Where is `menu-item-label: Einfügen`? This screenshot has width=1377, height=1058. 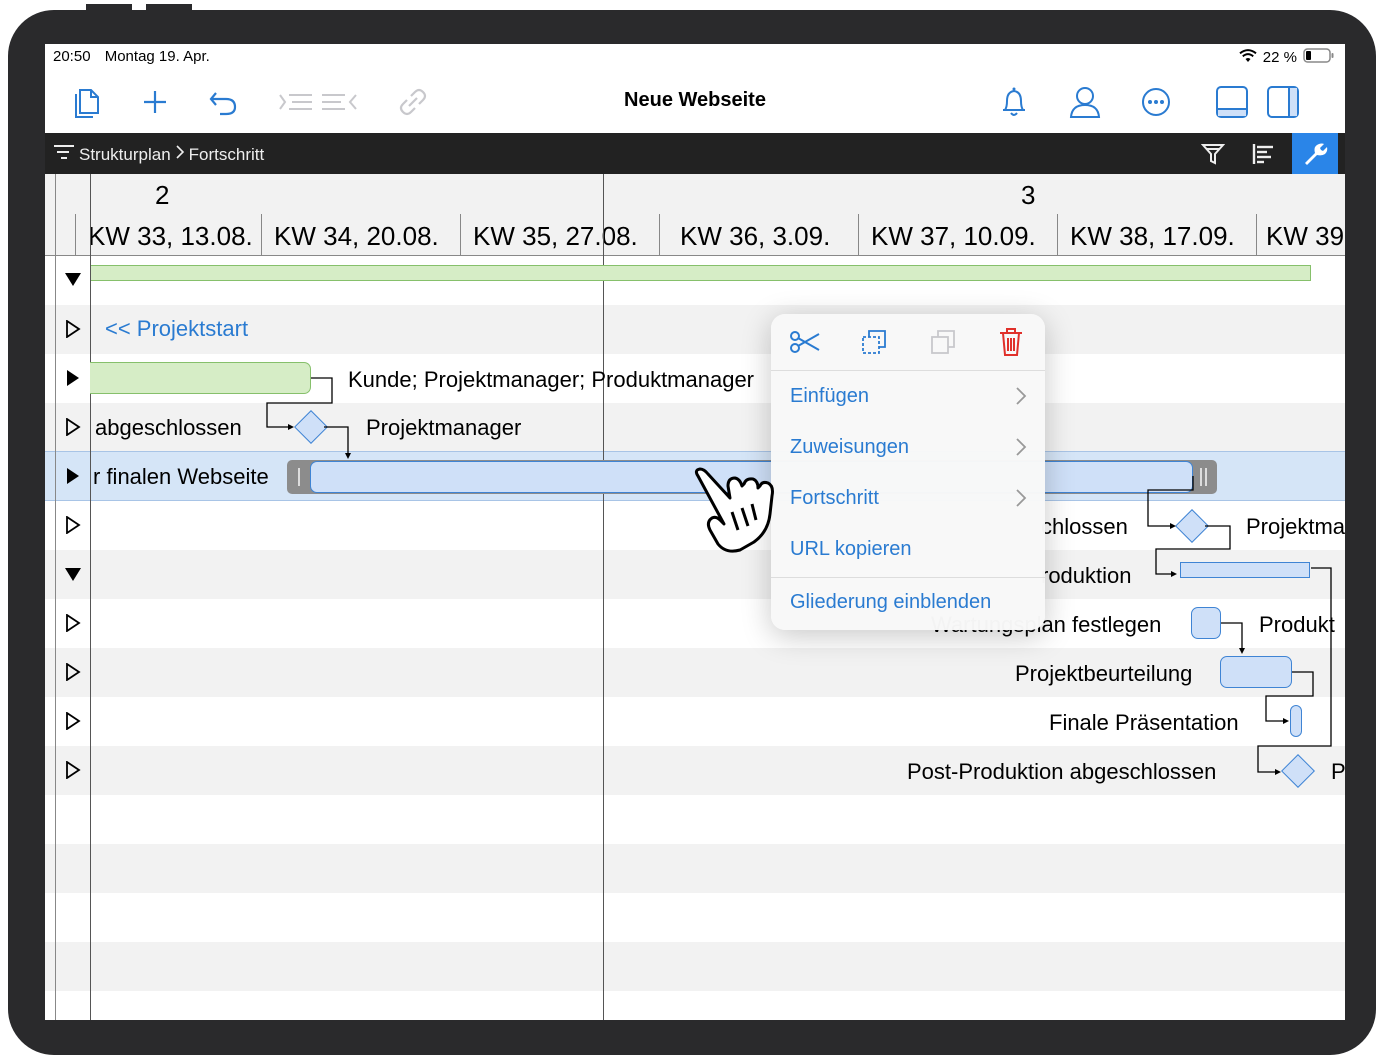
menu-item-label: Einfügen is located at coordinates (829, 396).